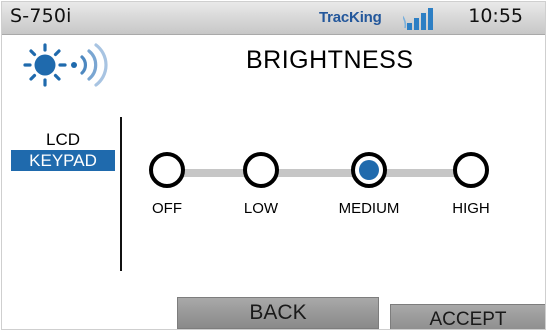  Describe the element at coordinates (350, 17) in the screenshot. I see `brand-logo-text: TracKing` at that location.